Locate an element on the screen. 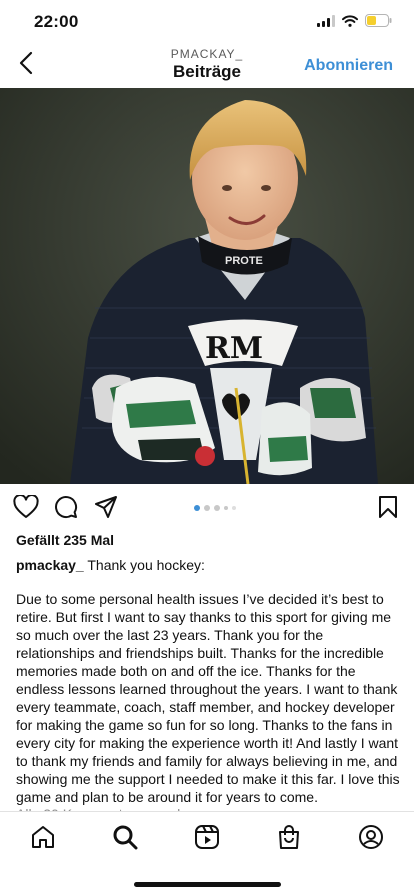 This screenshot has width=414, height=896. status-bar: 22:00 is located at coordinates (207, 22).